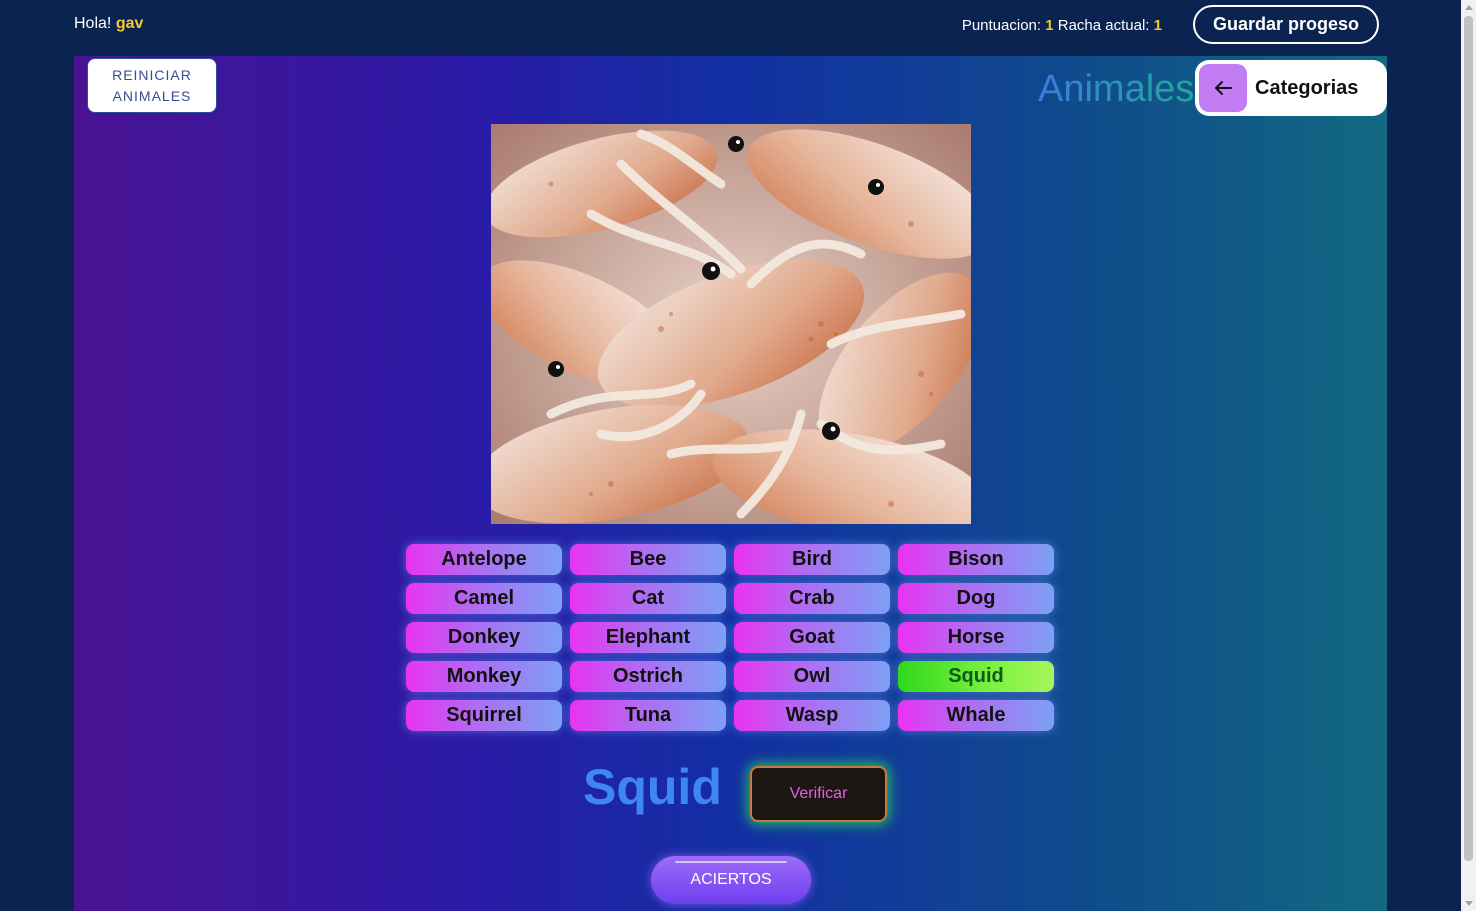 This screenshot has height=911, width=1476. What do you see at coordinates (484, 676) in the screenshot?
I see `option-button-monkey: Monkey` at bounding box center [484, 676].